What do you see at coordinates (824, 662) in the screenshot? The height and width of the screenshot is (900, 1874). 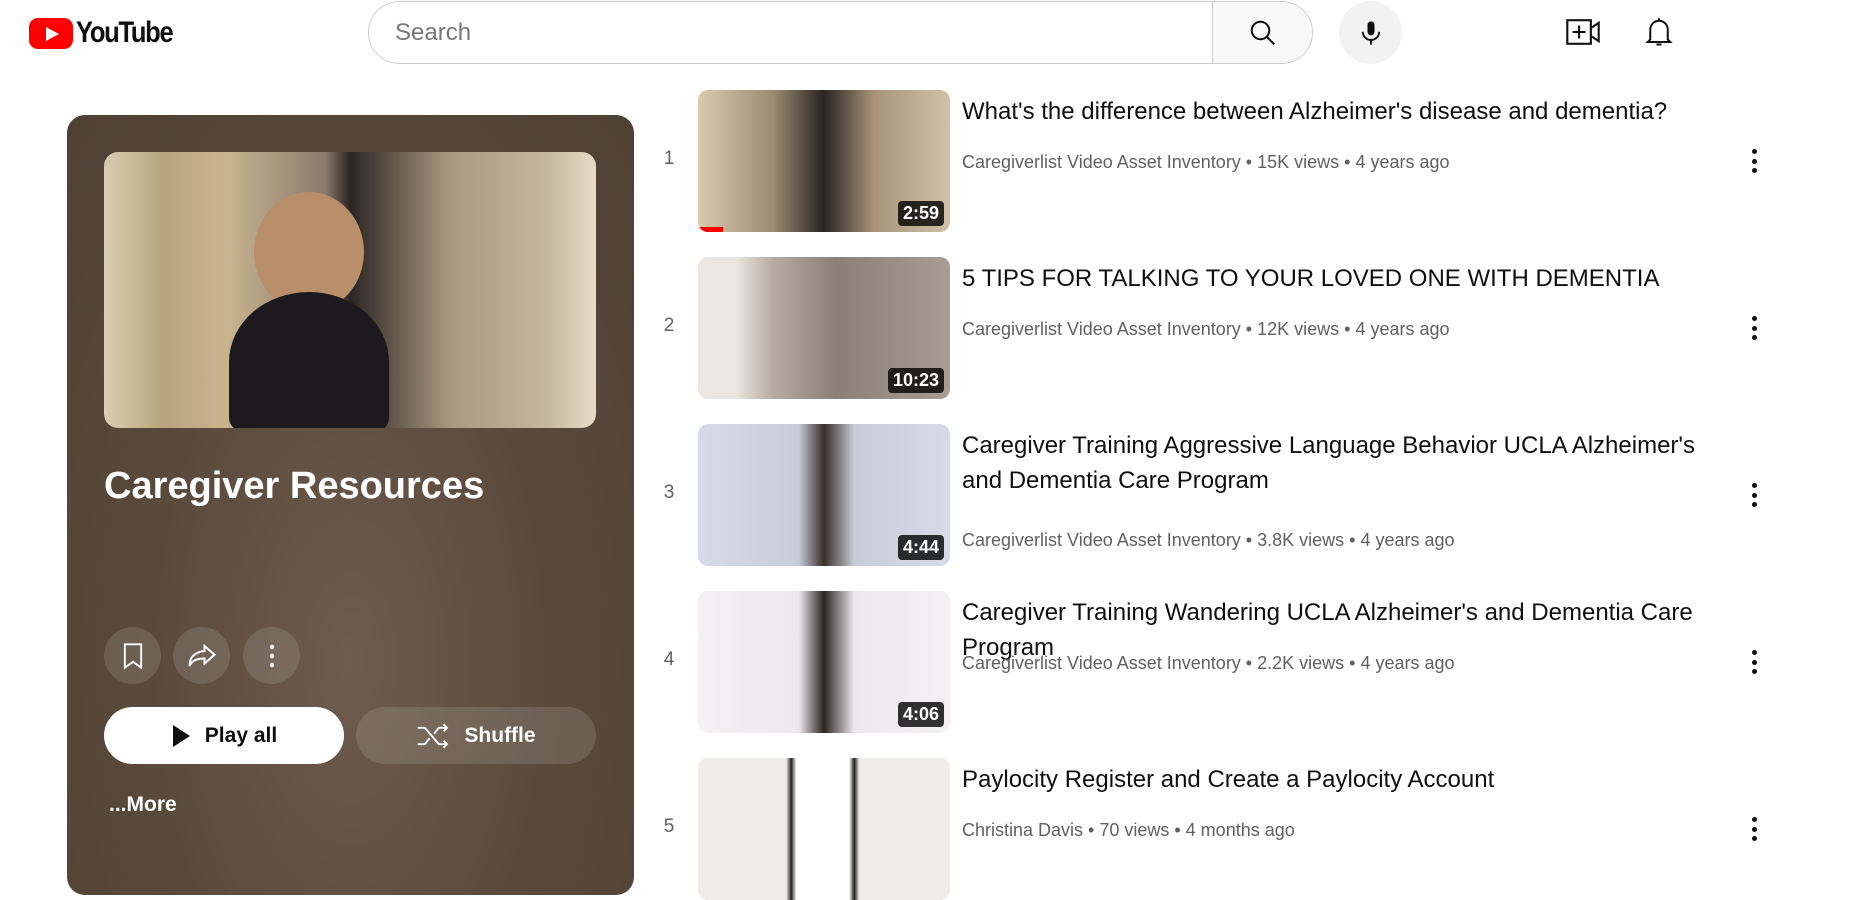 I see `video-thumbnail: 4:06` at bounding box center [824, 662].